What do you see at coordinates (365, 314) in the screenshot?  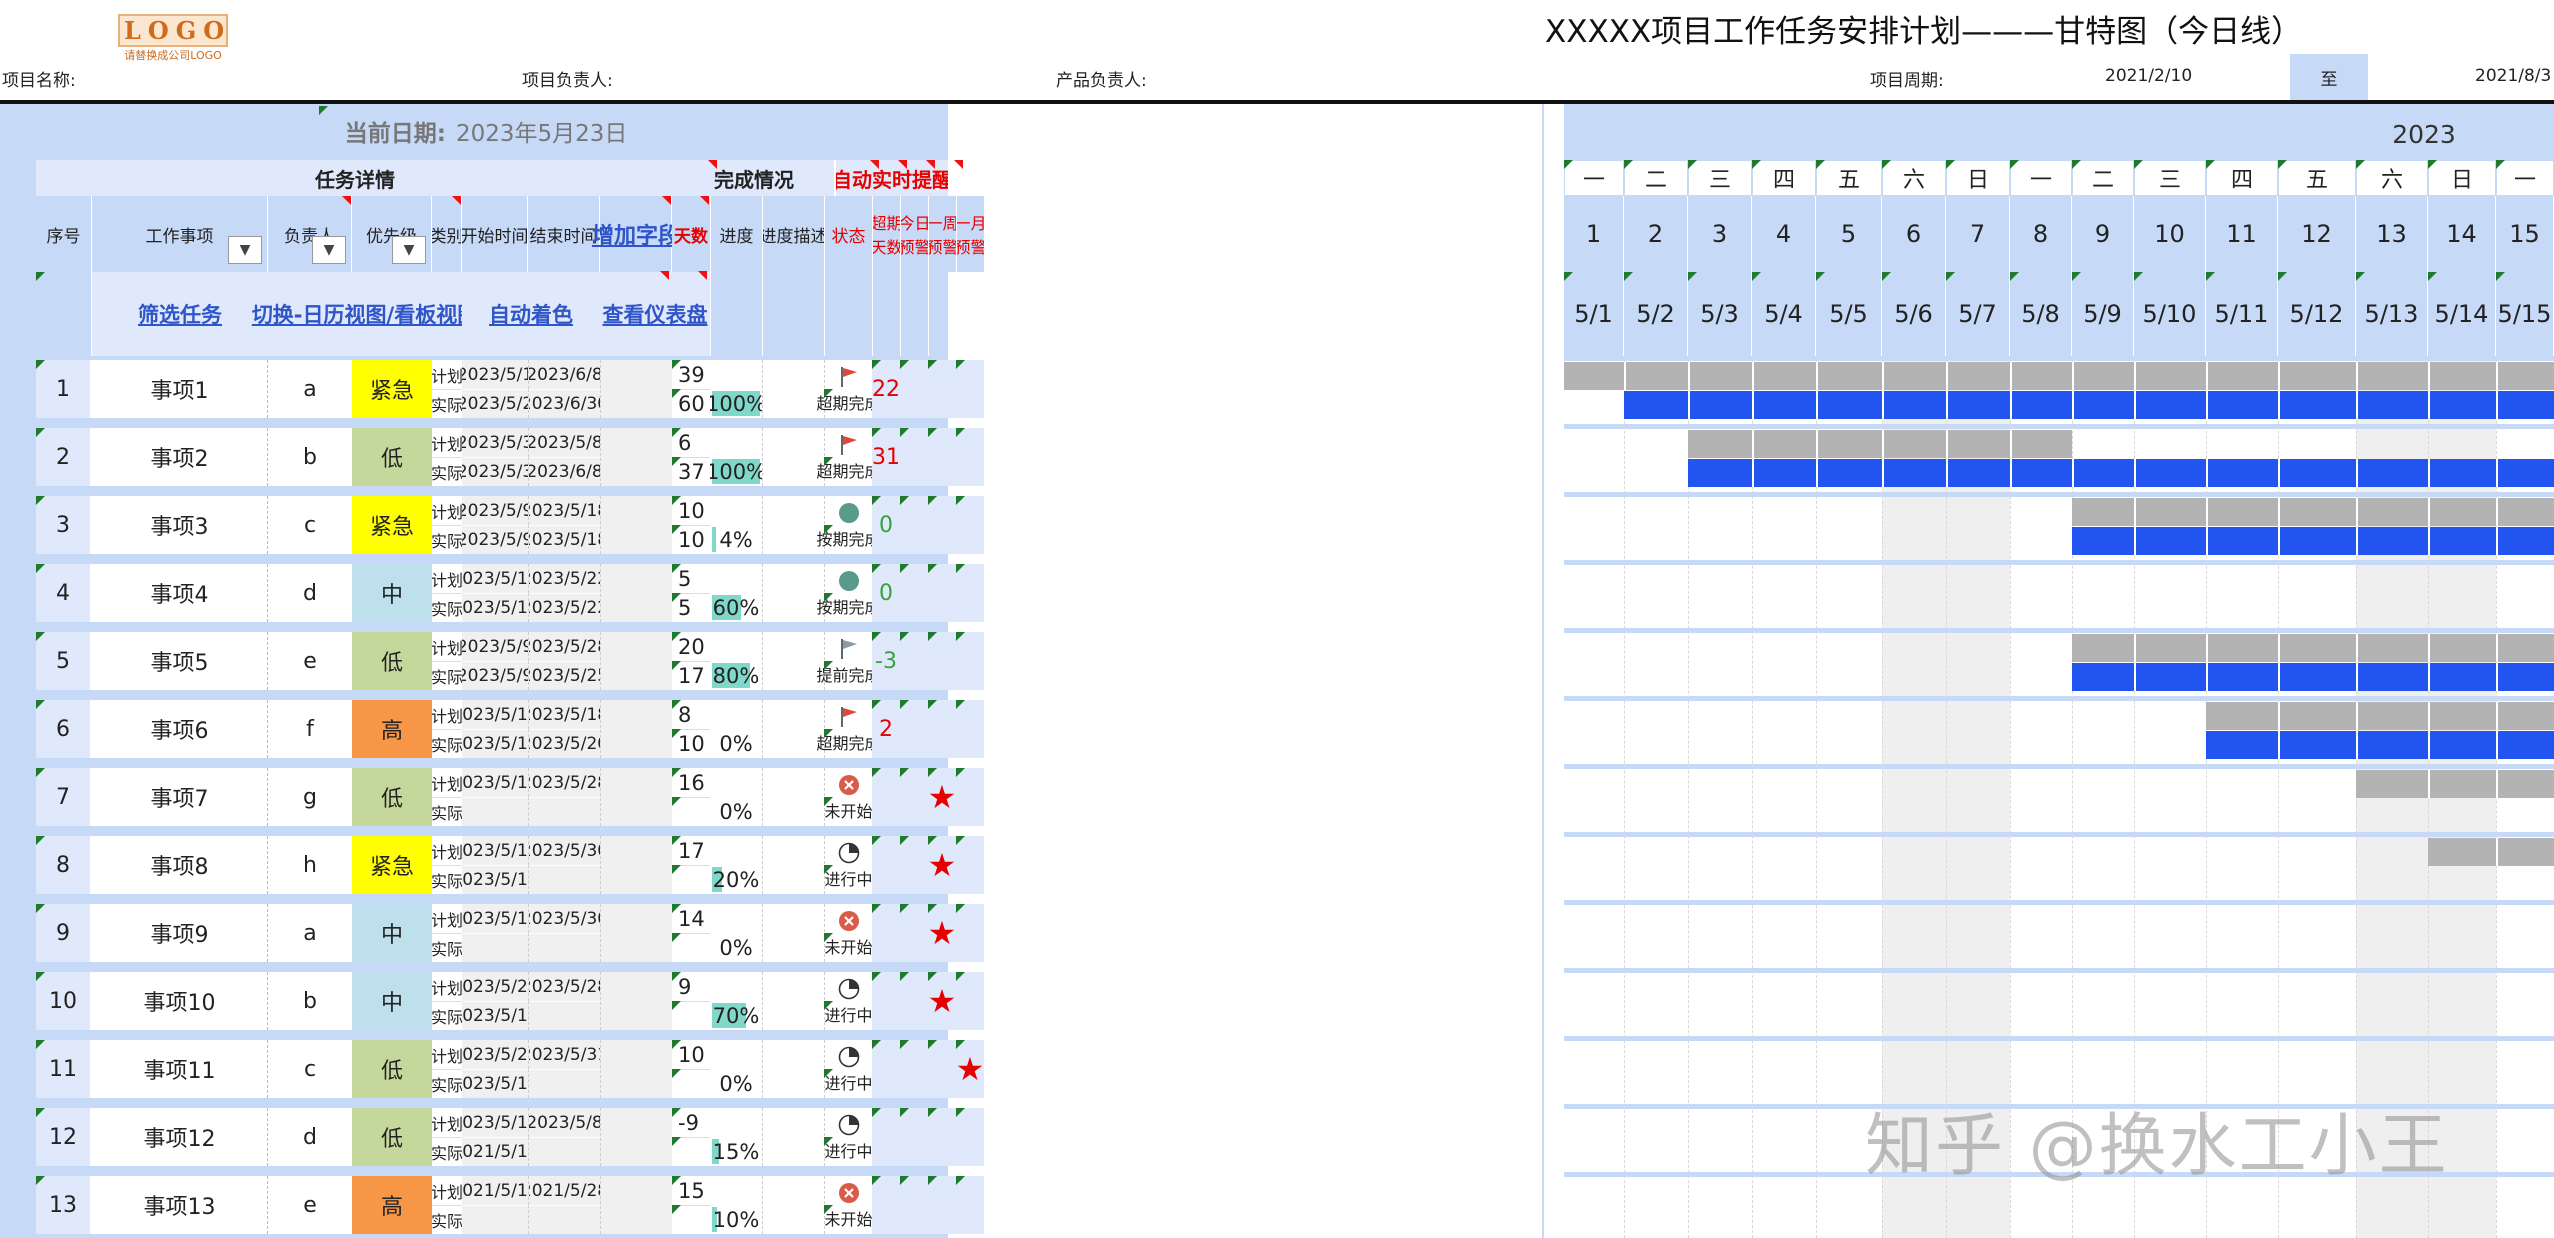 I see `switch-view-link: 切换-日历视图/看板视图` at bounding box center [365, 314].